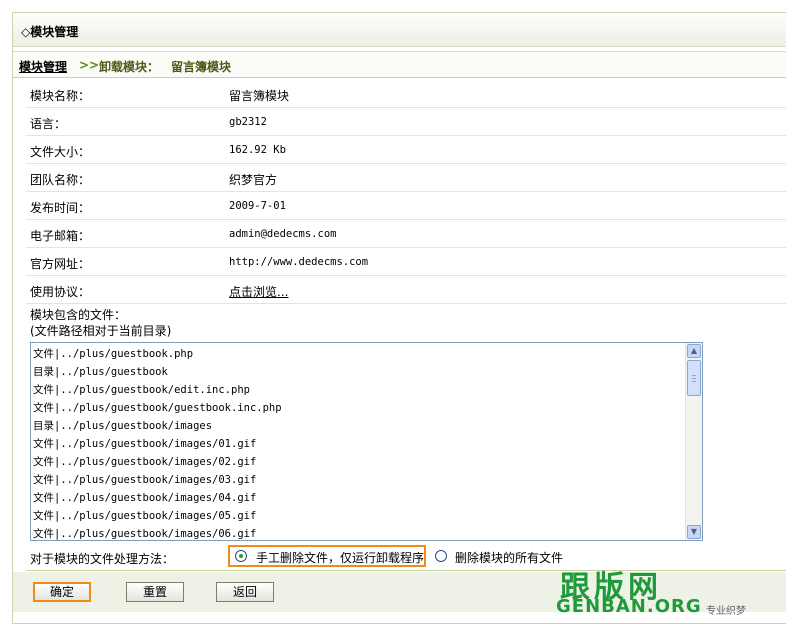 This screenshot has height=628, width=786. I want to click on file-list-item: 文件|../plus/guestbook/images/04.gif, so click(145, 498).